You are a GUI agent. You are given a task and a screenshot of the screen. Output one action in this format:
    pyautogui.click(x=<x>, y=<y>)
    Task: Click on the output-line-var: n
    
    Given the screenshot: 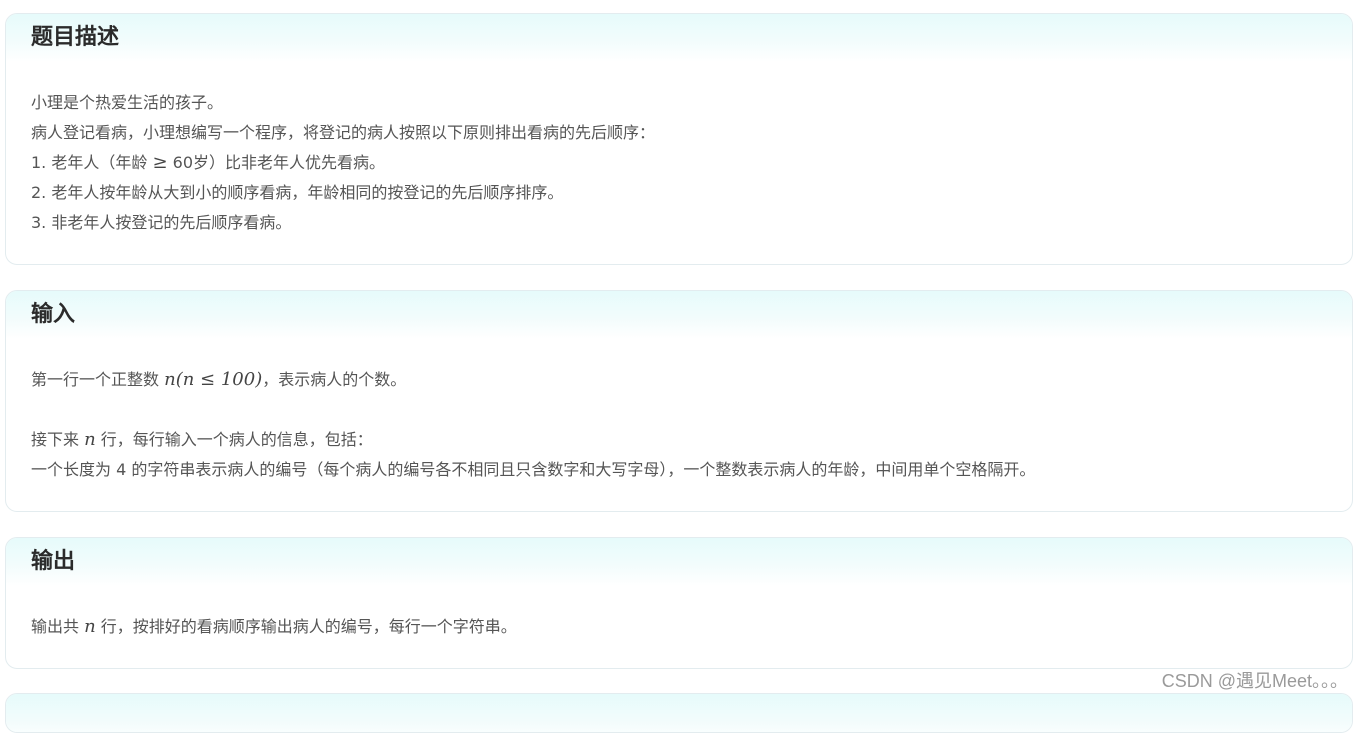 What is the action you would take?
    pyautogui.click(x=90, y=626)
    